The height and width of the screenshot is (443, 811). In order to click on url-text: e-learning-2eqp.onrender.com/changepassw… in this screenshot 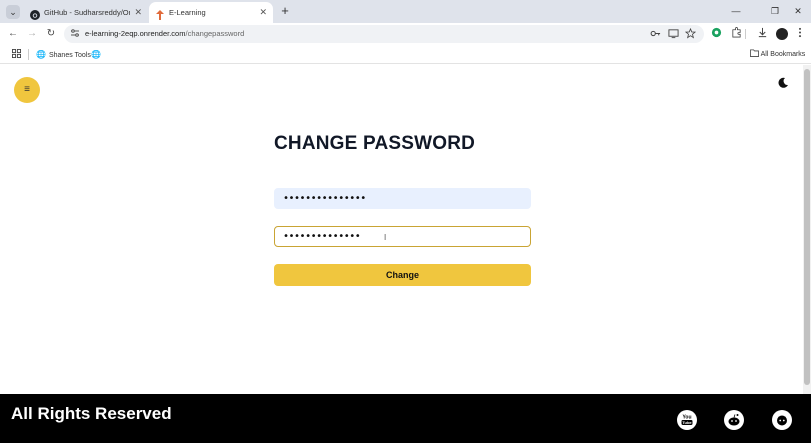, I will do `click(165, 33)`.